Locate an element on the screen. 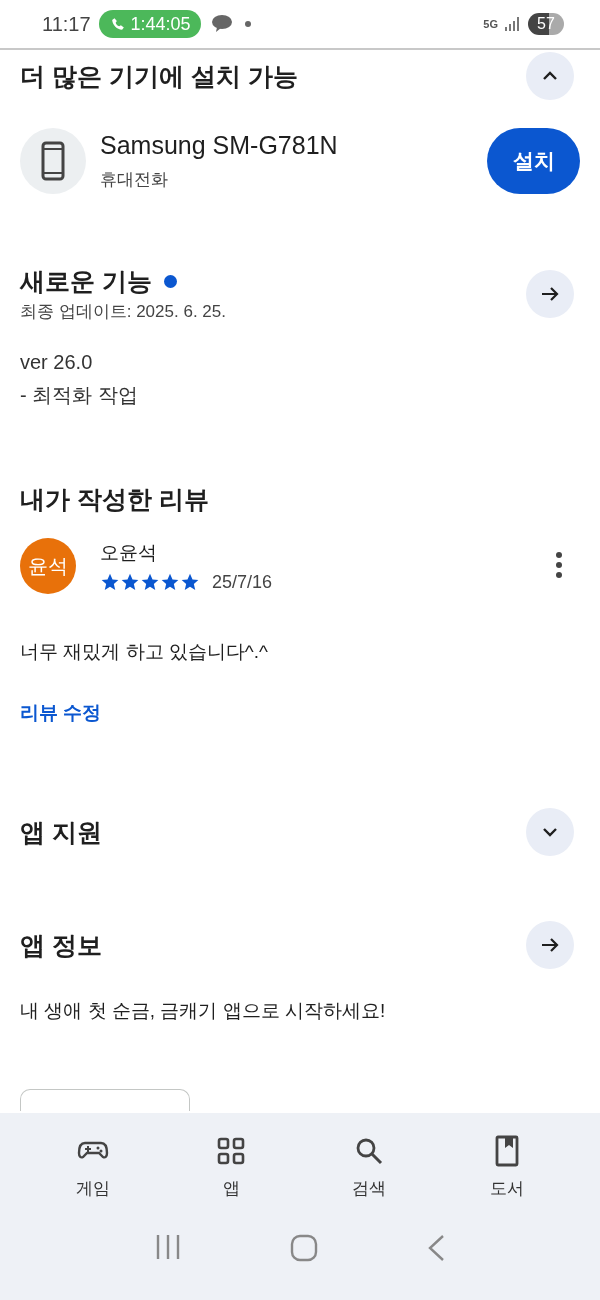  section-title: 더 많은 기기에 설치 가능 is located at coordinates (159, 76).